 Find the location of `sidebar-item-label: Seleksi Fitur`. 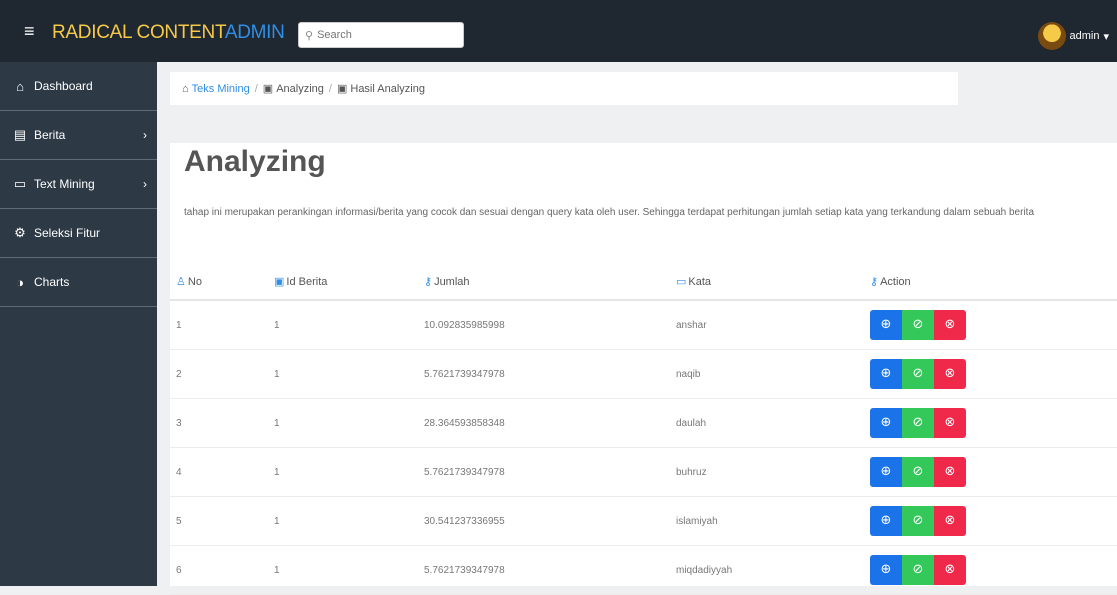

sidebar-item-label: Seleksi Fitur is located at coordinates (67, 233).